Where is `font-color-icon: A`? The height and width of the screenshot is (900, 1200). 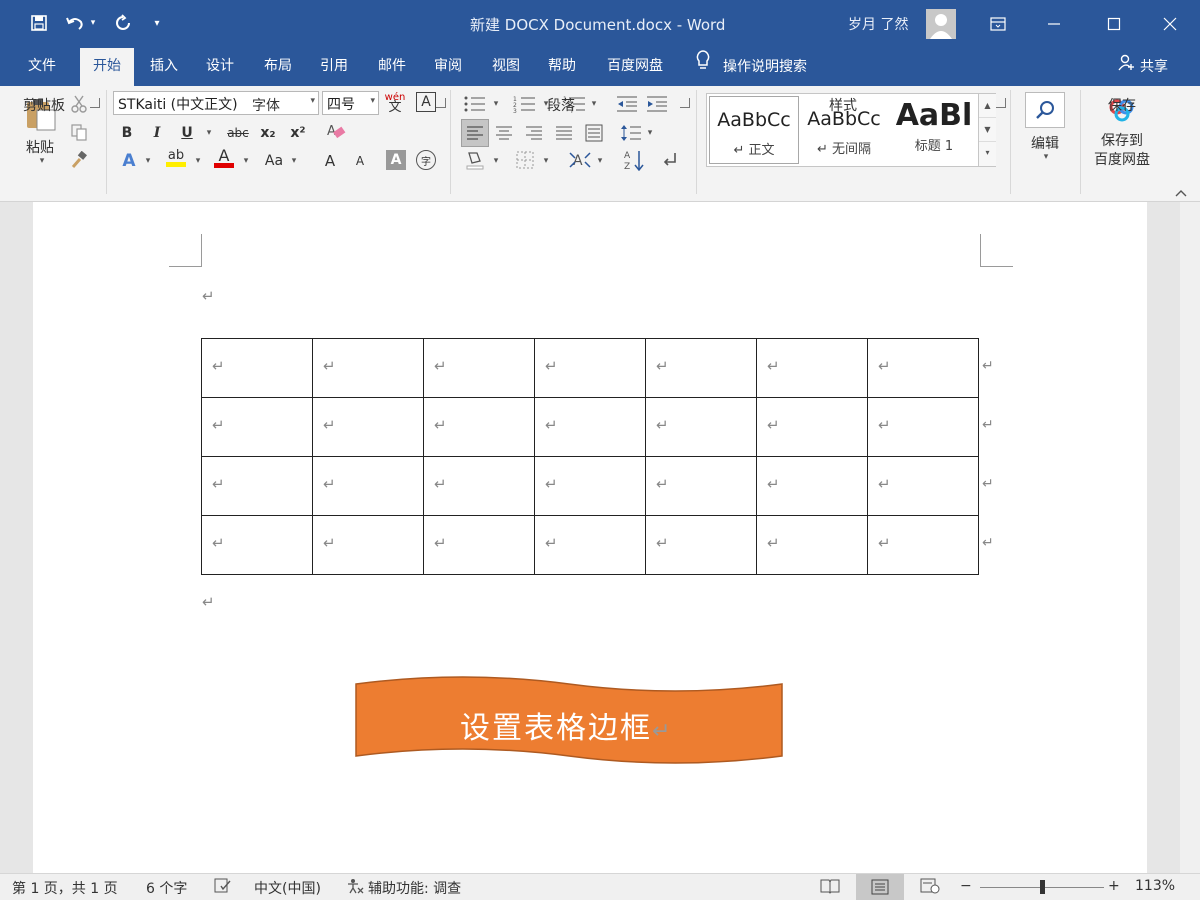 font-color-icon: A is located at coordinates (224, 158).